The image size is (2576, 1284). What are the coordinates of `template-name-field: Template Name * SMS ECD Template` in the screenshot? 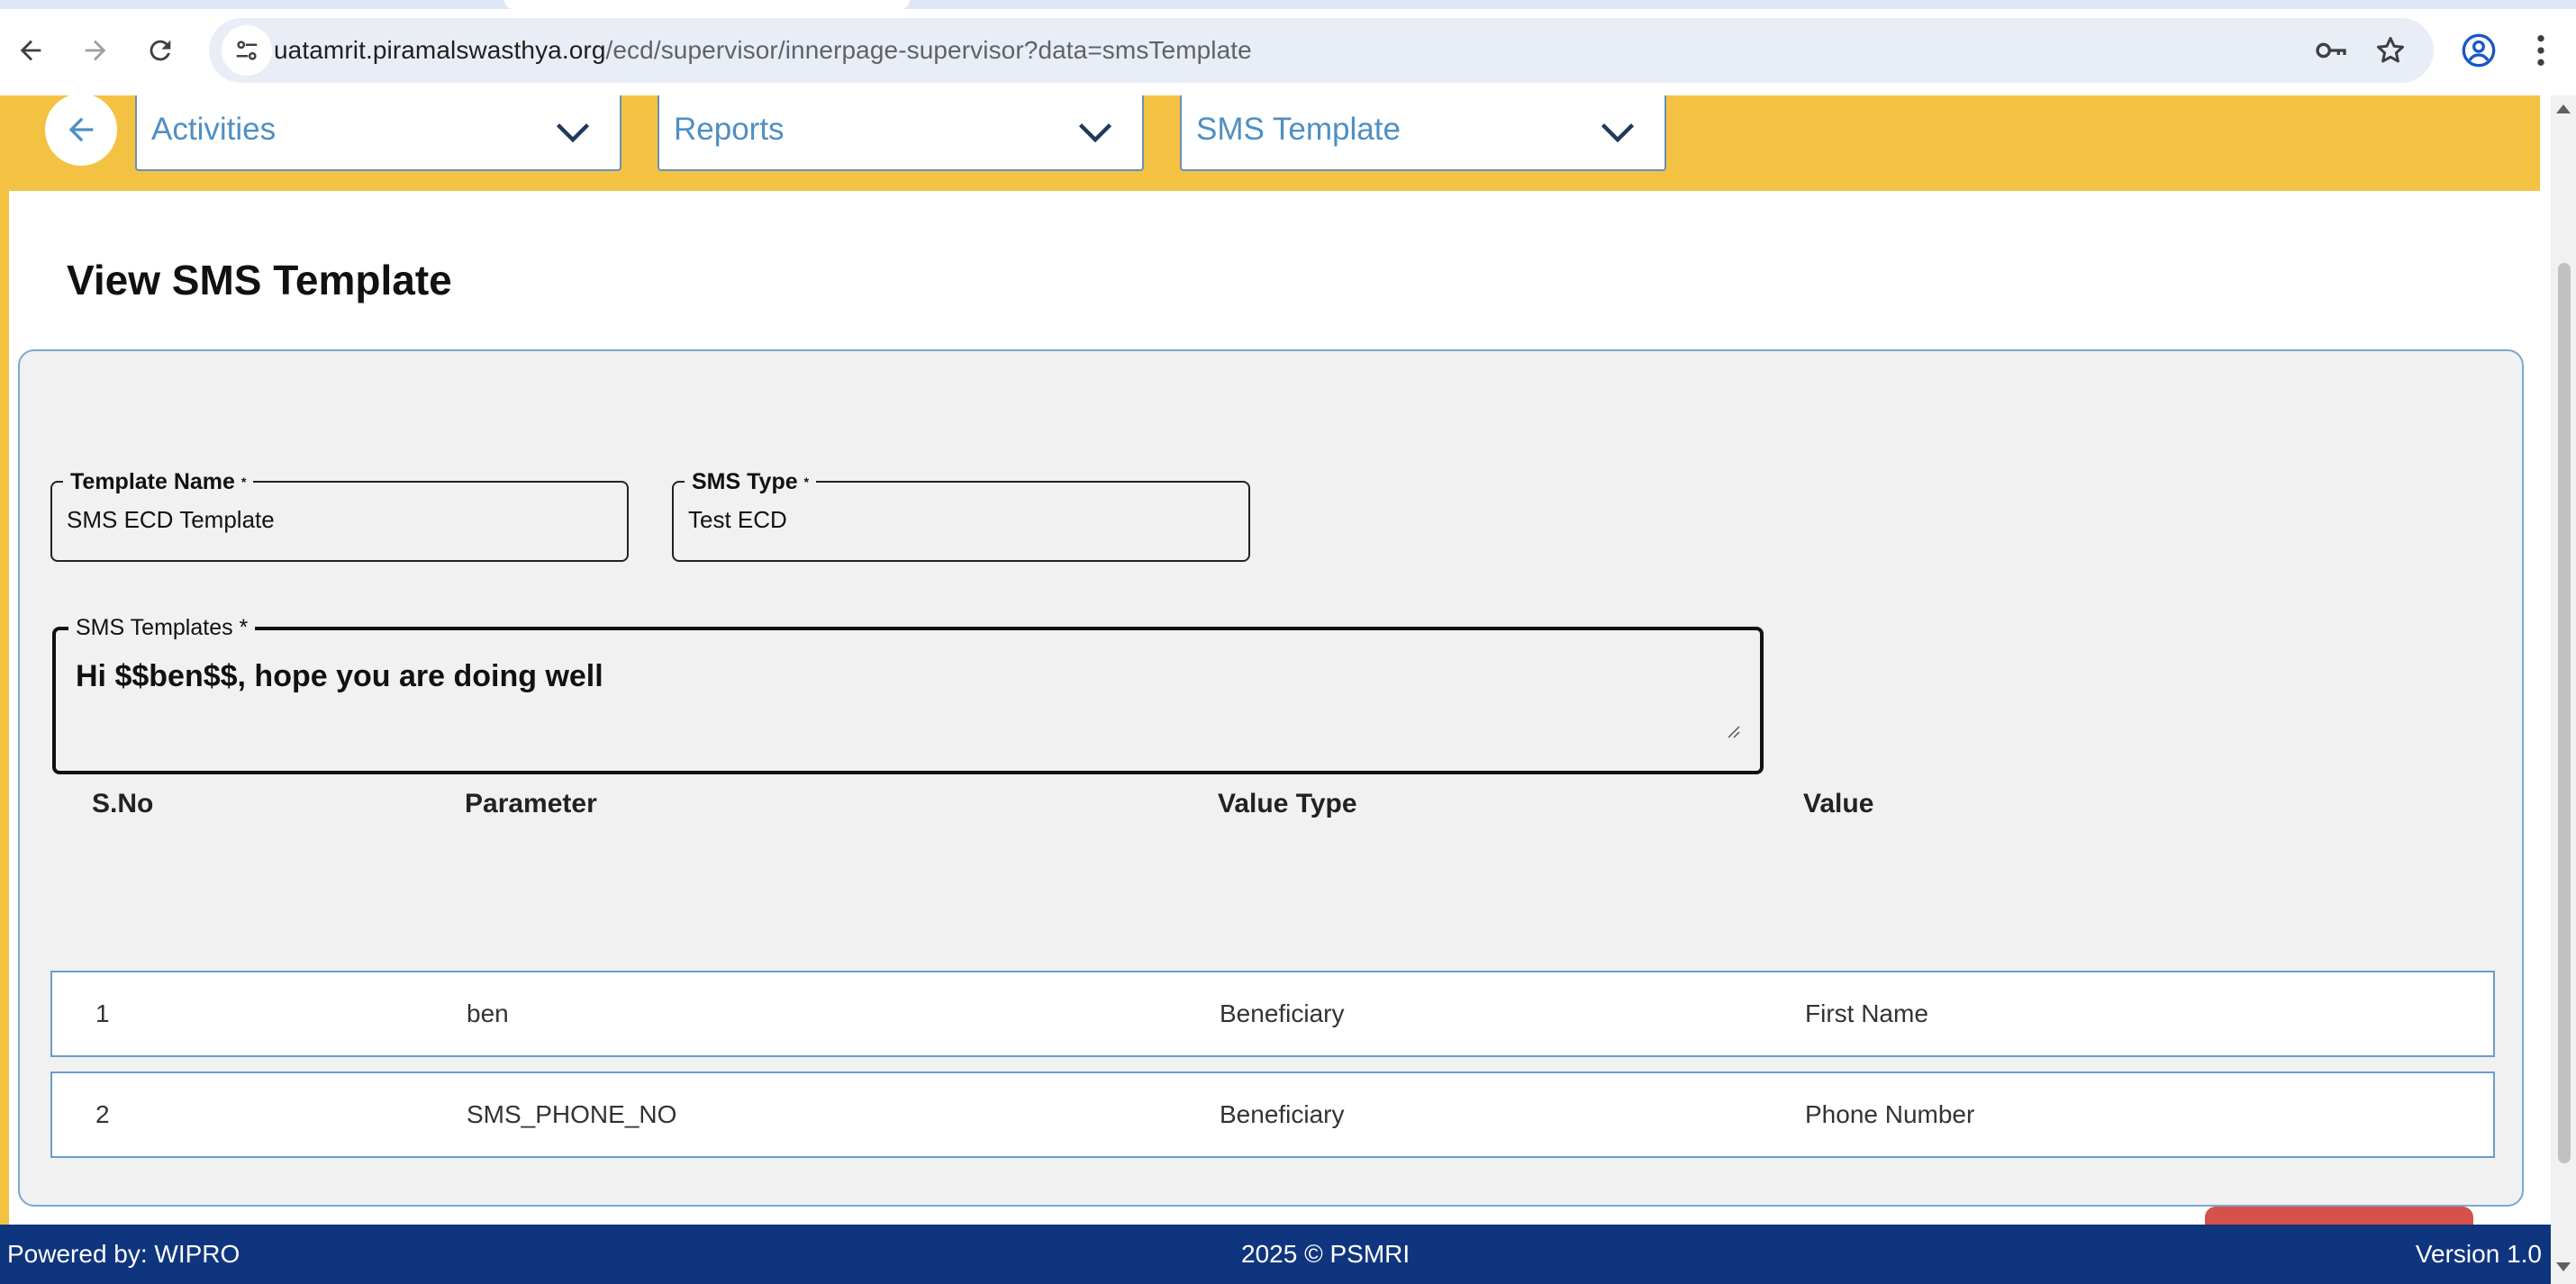 It's located at (339, 515).